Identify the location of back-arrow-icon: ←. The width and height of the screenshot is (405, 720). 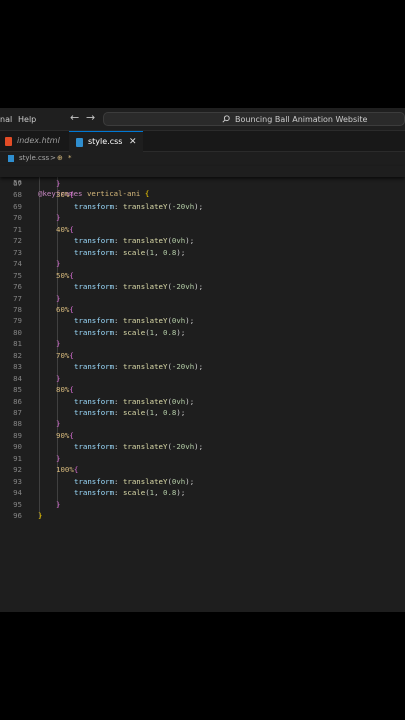
(74, 118).